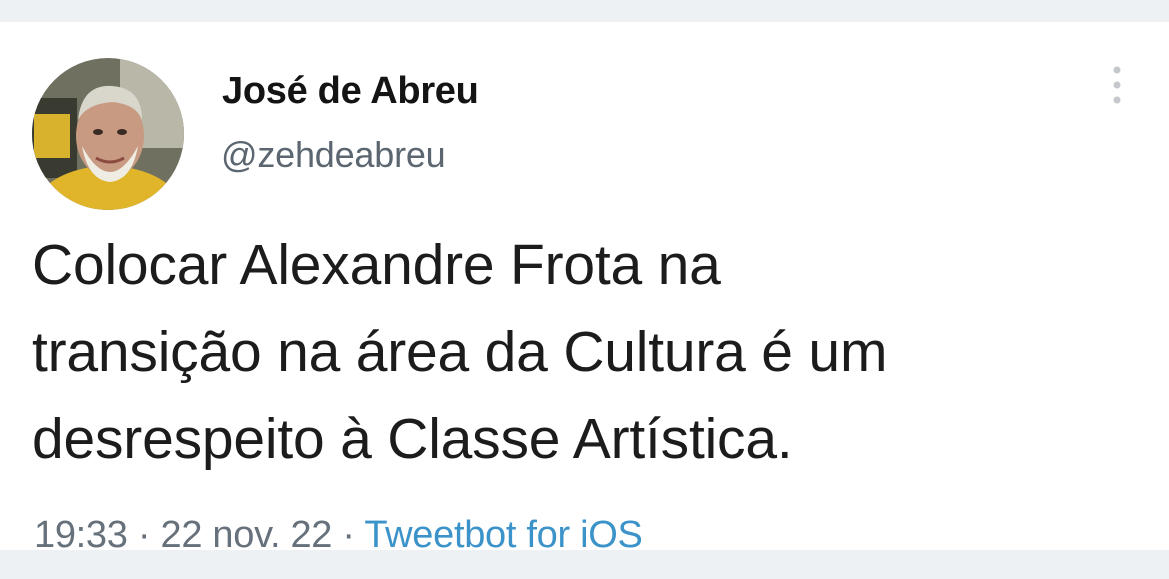 The width and height of the screenshot is (1169, 579). I want to click on user-handle: @zehdeabreu, so click(333, 155).